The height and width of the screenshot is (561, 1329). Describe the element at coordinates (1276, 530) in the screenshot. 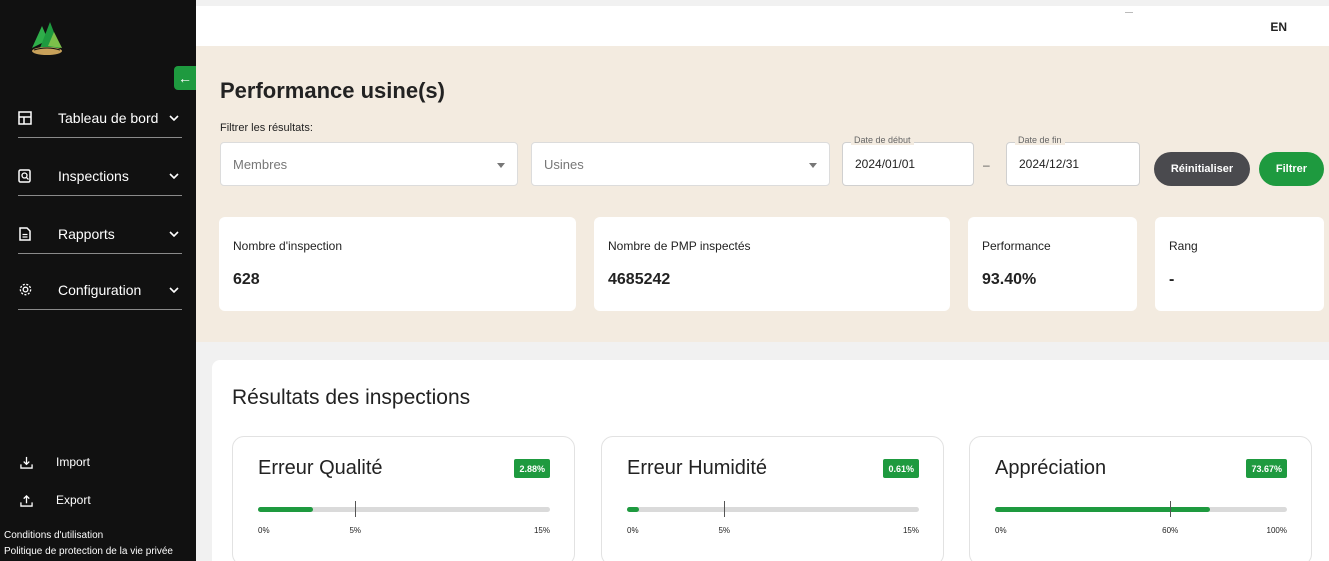

I see `tick-label: 100%` at that location.